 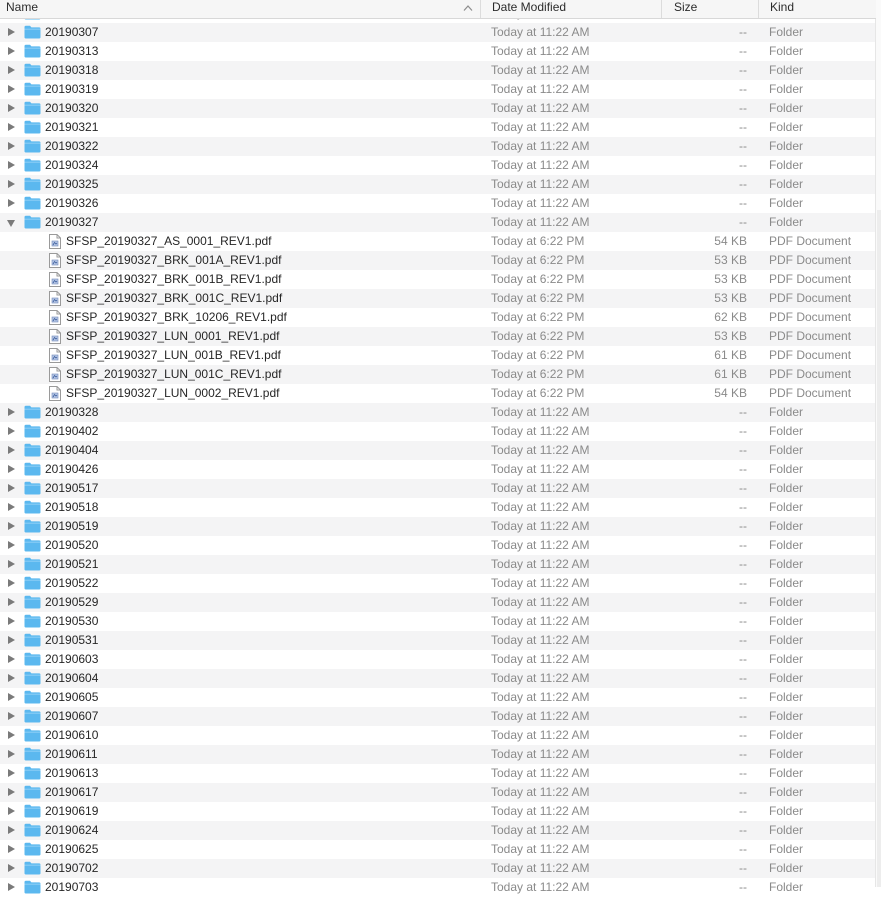 I want to click on folder-row: 20190518 Today at 11:22 AM -- Folder, so click(x=438, y=507).